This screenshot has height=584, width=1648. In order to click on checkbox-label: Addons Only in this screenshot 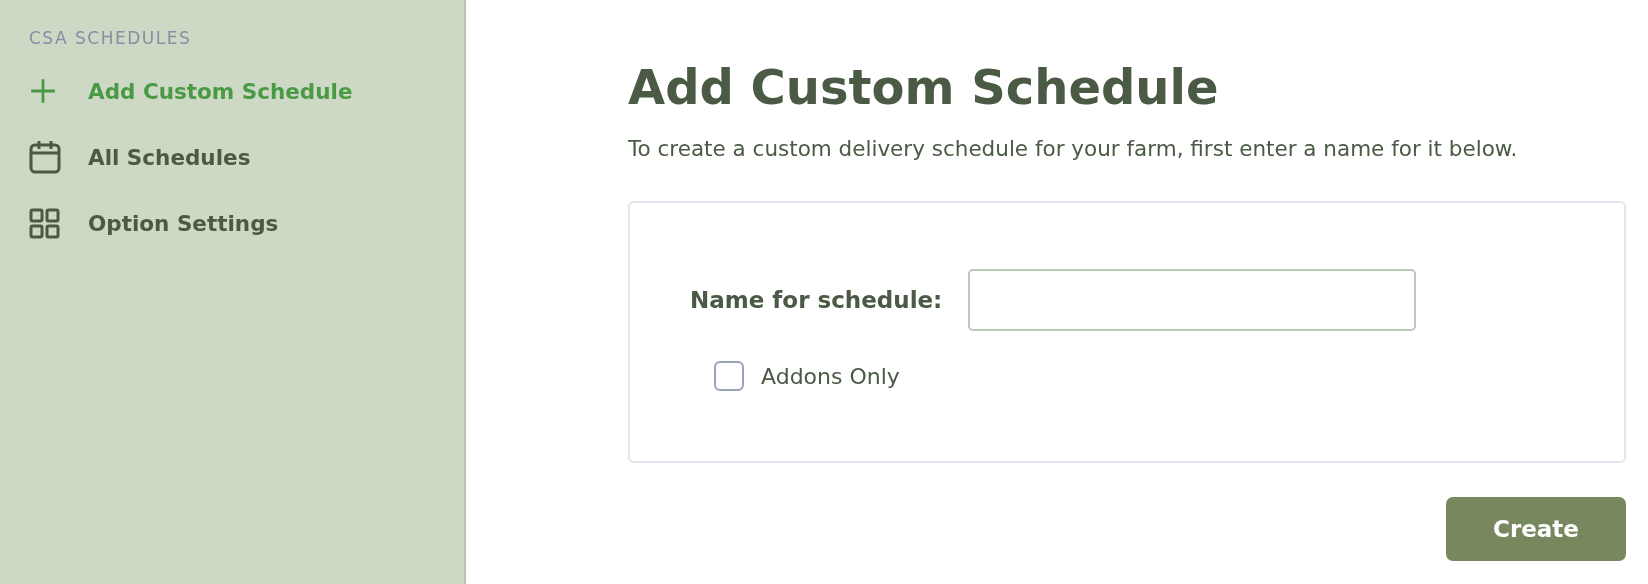, I will do `click(830, 376)`.